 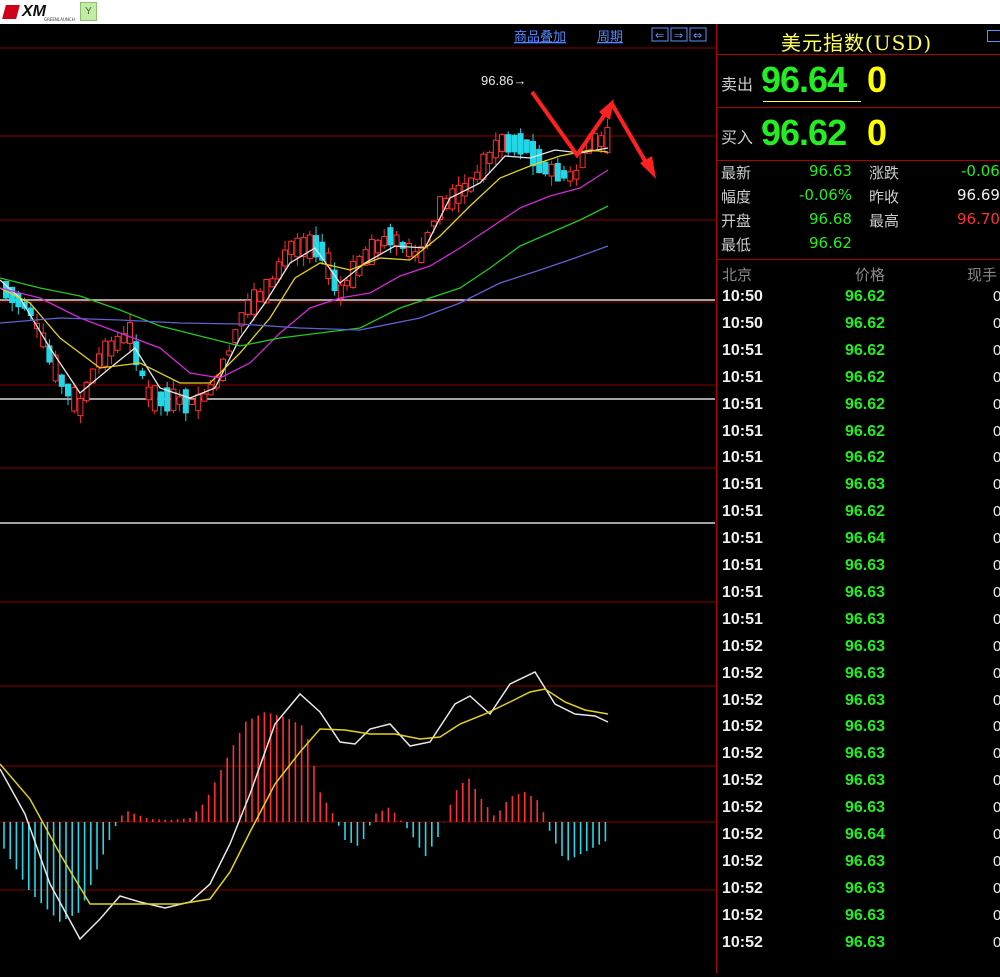 What do you see at coordinates (826, 195) in the screenshot?
I see `amplitude-value: -0.06%` at bounding box center [826, 195].